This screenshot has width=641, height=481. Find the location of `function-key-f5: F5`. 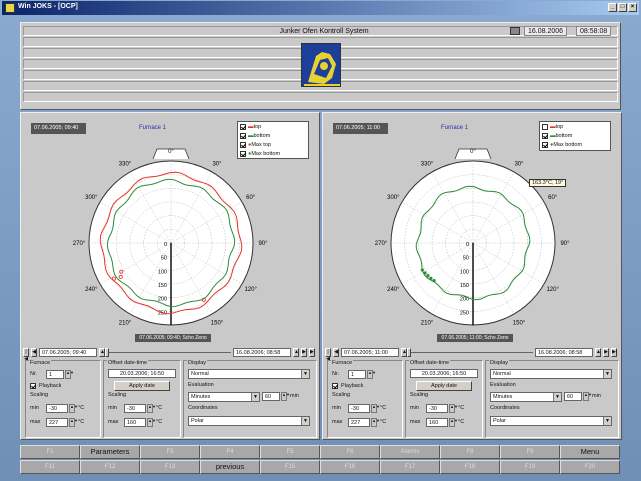

function-key-f5: F5 is located at coordinates (290, 452).